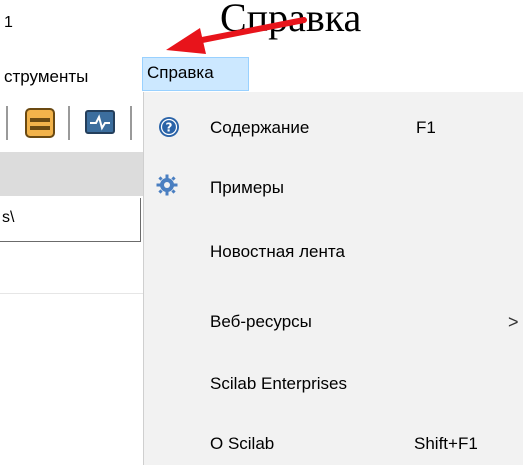 Image resolution: width=523 pixels, height=465 pixels. Describe the element at coordinates (279, 383) in the screenshot. I see `menu-item-label: Scilab Enterprises` at that location.